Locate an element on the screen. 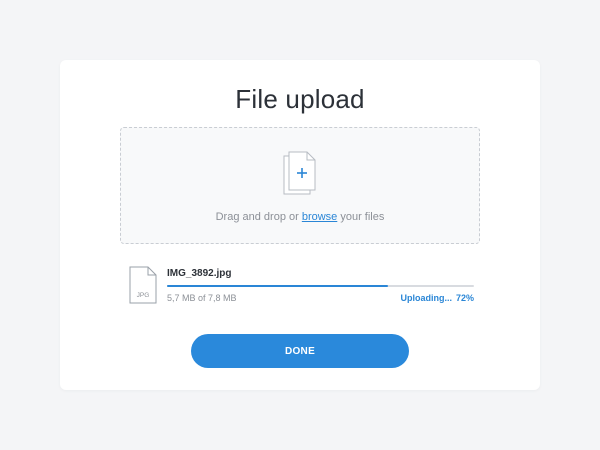 The image size is (600, 450). done-button: DONE is located at coordinates (300, 351).